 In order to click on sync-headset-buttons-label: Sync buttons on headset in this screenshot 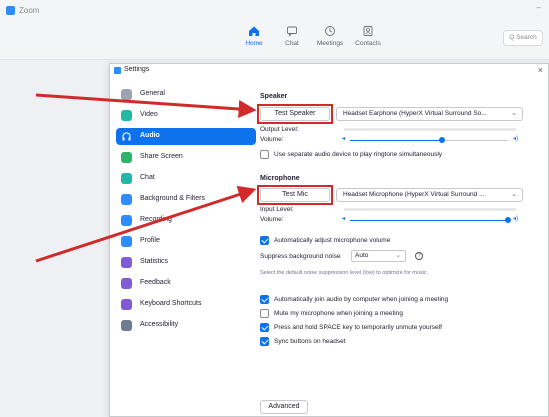, I will do `click(310, 341)`.